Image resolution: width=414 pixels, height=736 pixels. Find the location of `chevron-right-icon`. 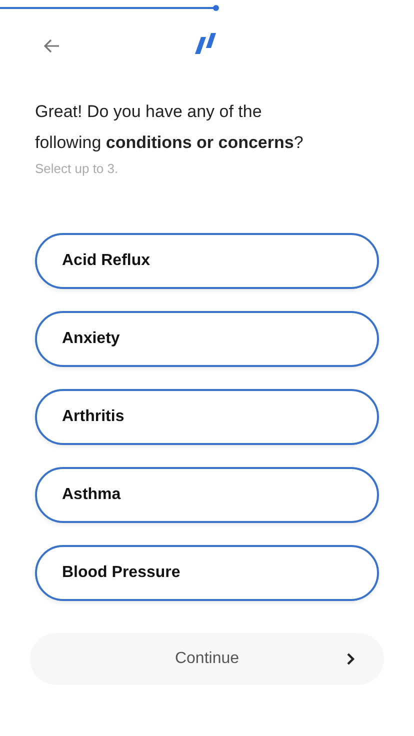

chevron-right-icon is located at coordinates (350, 658).